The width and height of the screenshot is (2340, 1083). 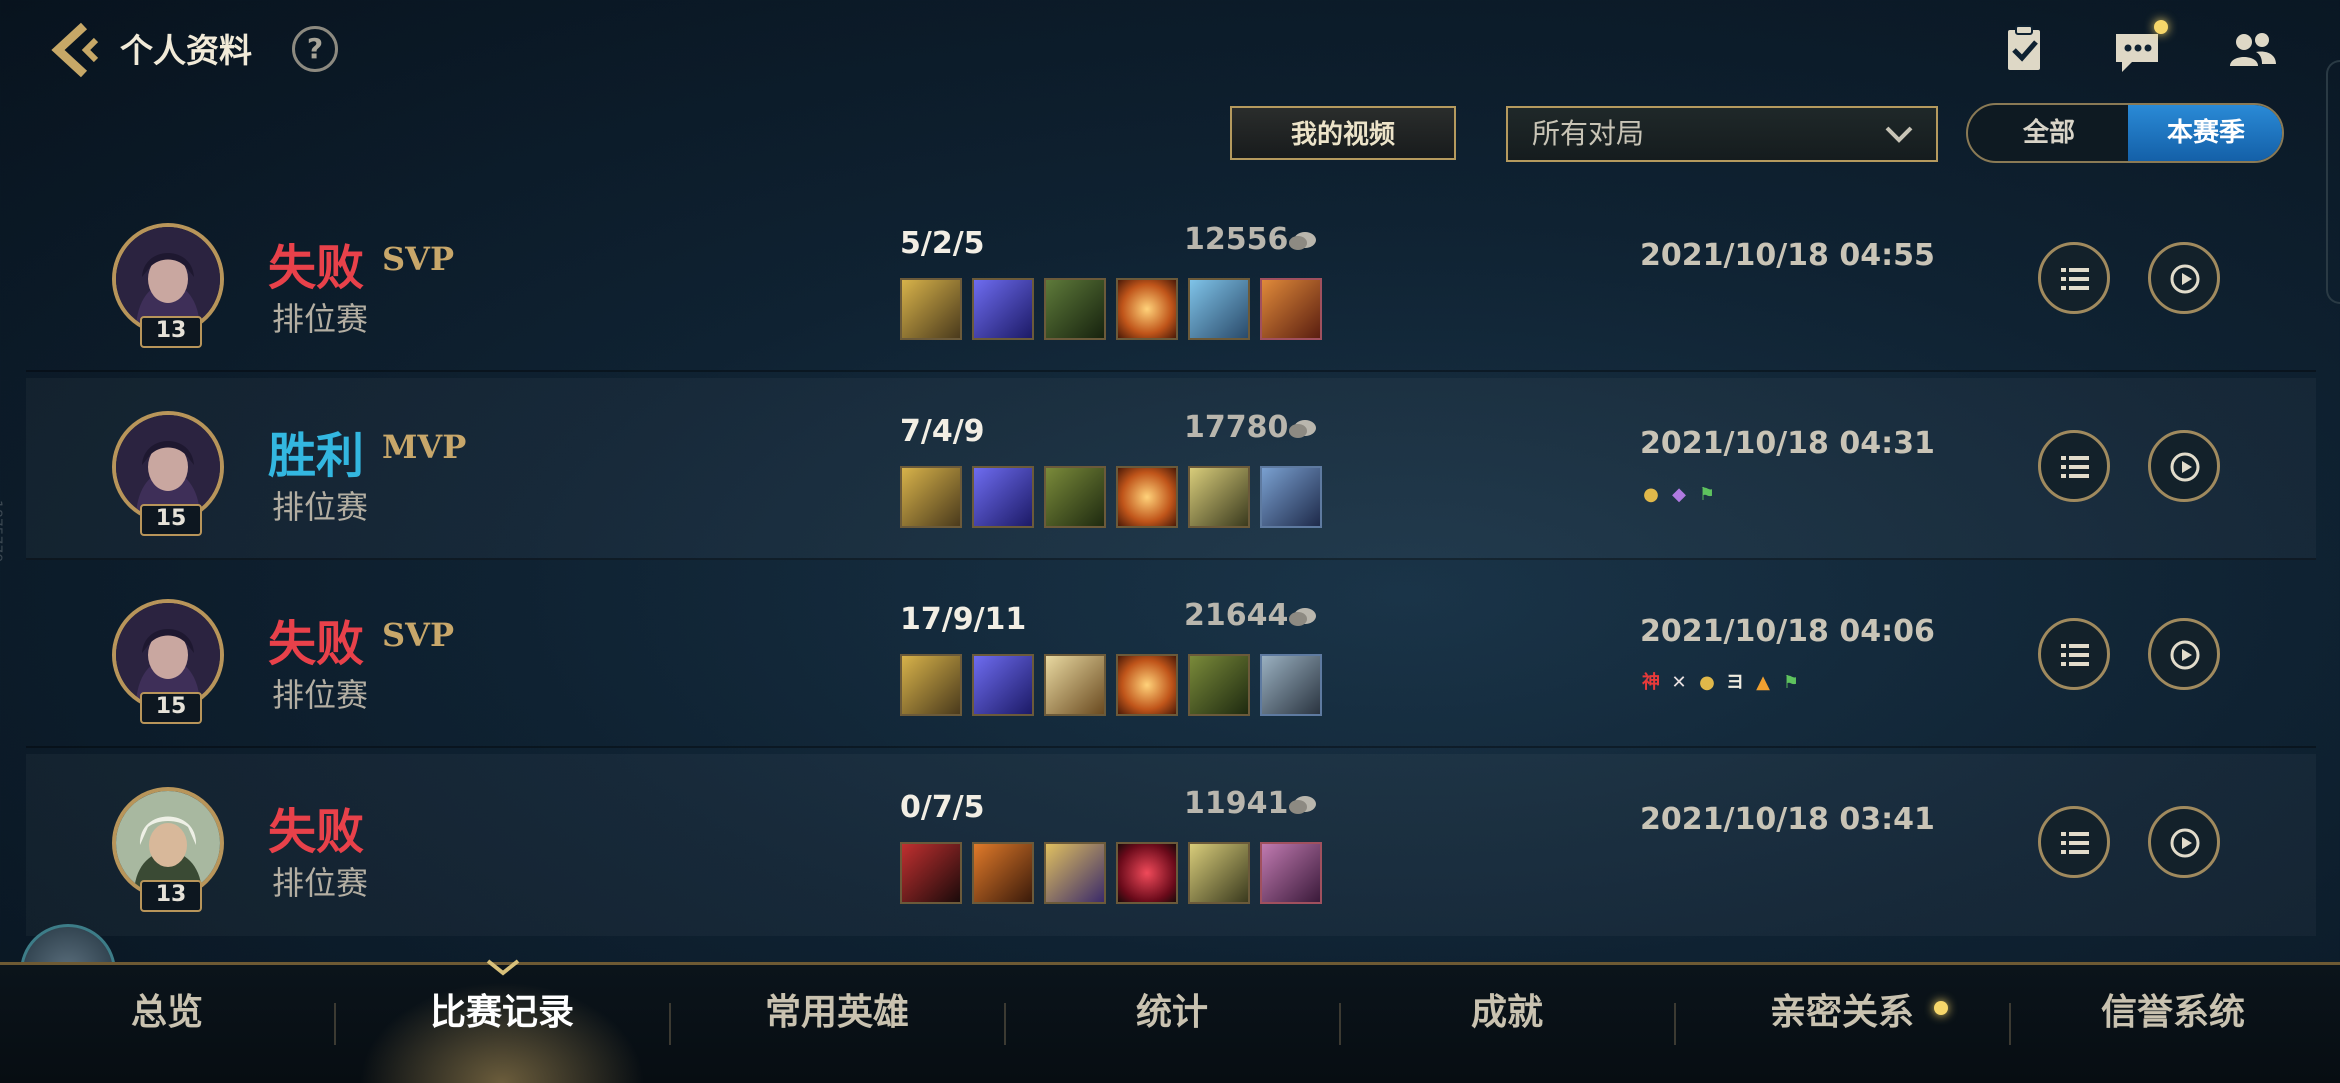 I want to click on triple-kill-tag: ヨ, so click(x=1735, y=682).